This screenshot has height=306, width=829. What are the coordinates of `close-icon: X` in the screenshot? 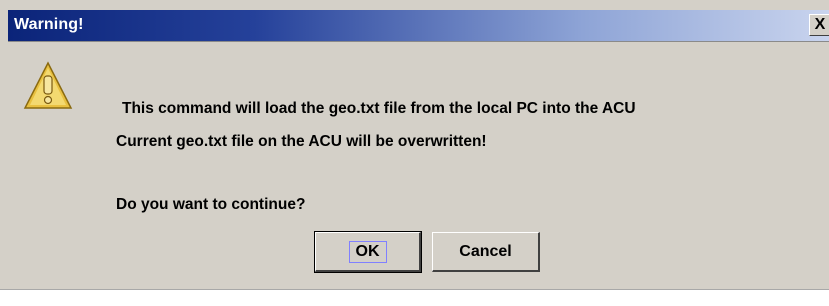 It's located at (820, 24).